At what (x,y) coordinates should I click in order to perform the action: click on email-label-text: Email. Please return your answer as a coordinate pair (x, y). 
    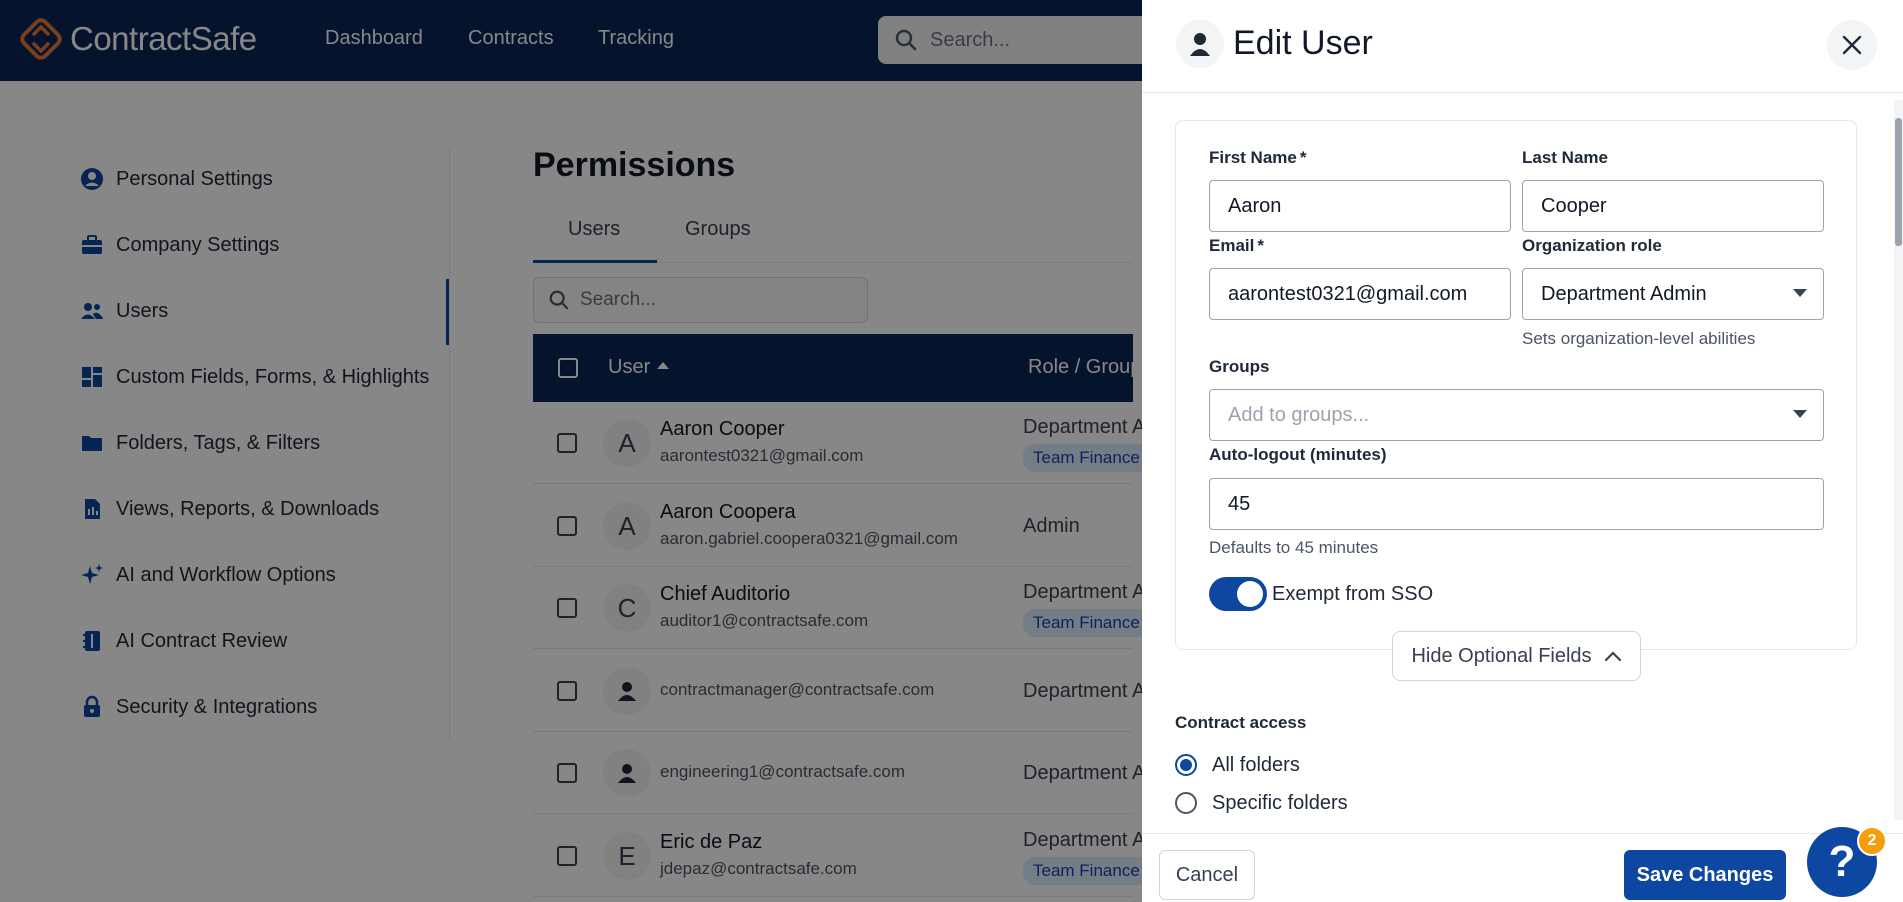
    Looking at the image, I should click on (1232, 245).